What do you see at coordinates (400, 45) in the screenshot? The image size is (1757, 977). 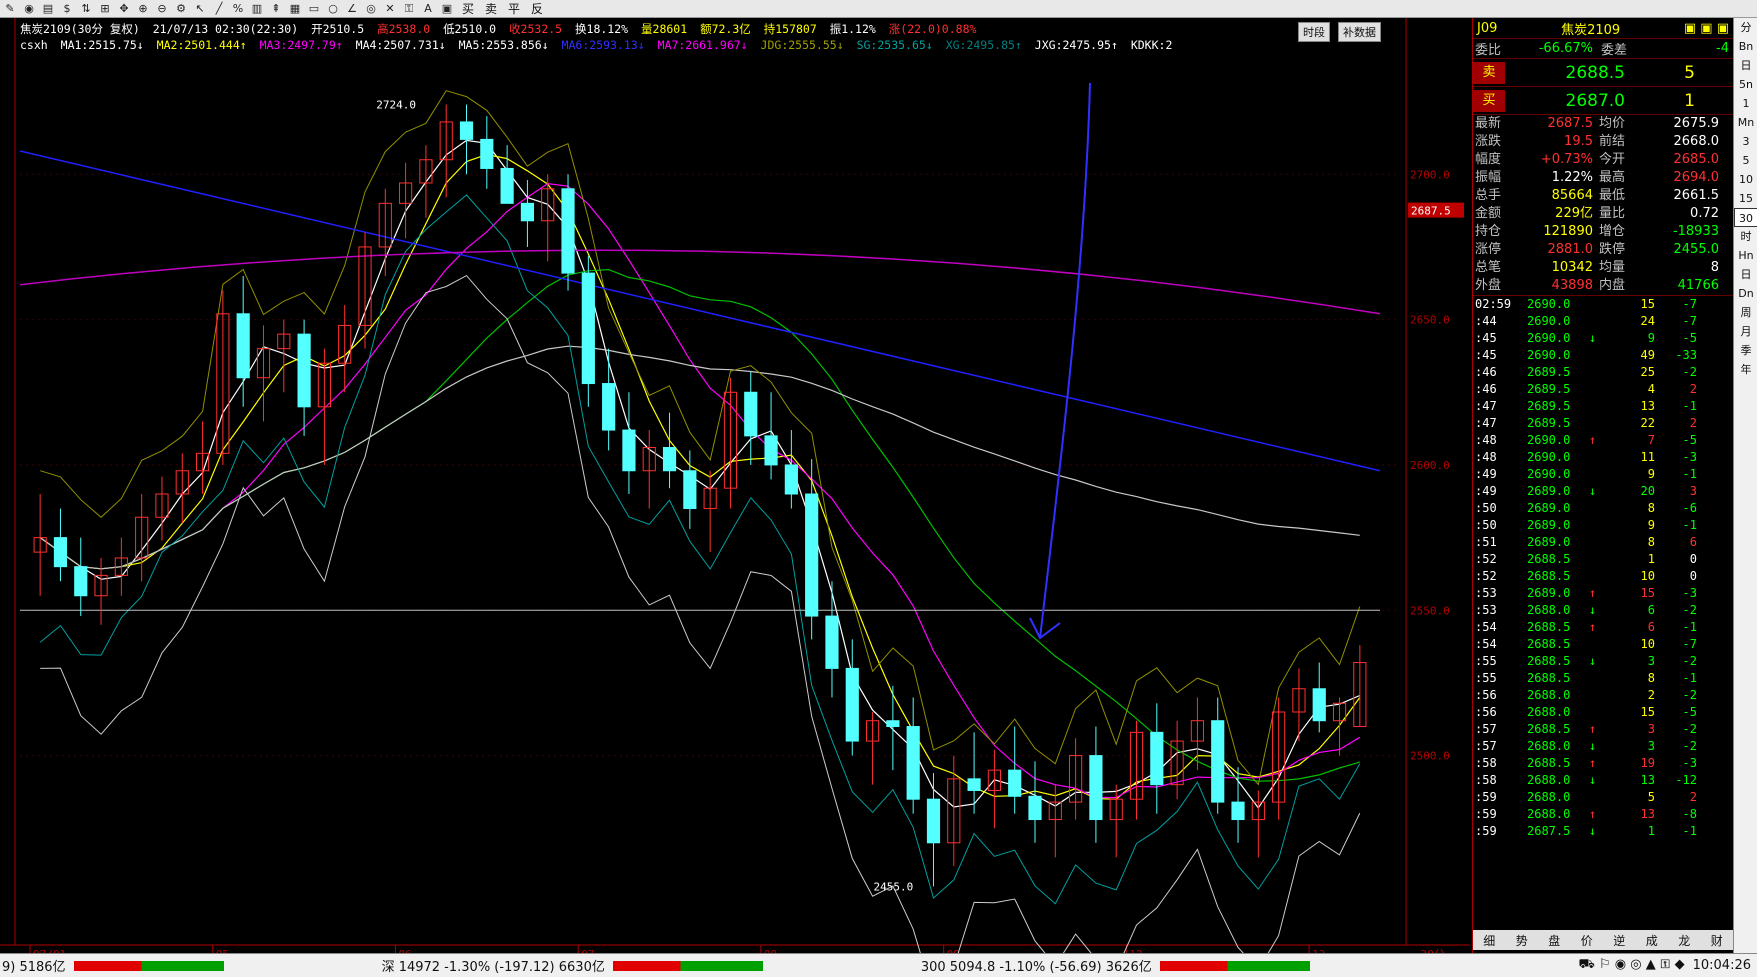 I see `ma4-label: MA4:2507.731↓` at bounding box center [400, 45].